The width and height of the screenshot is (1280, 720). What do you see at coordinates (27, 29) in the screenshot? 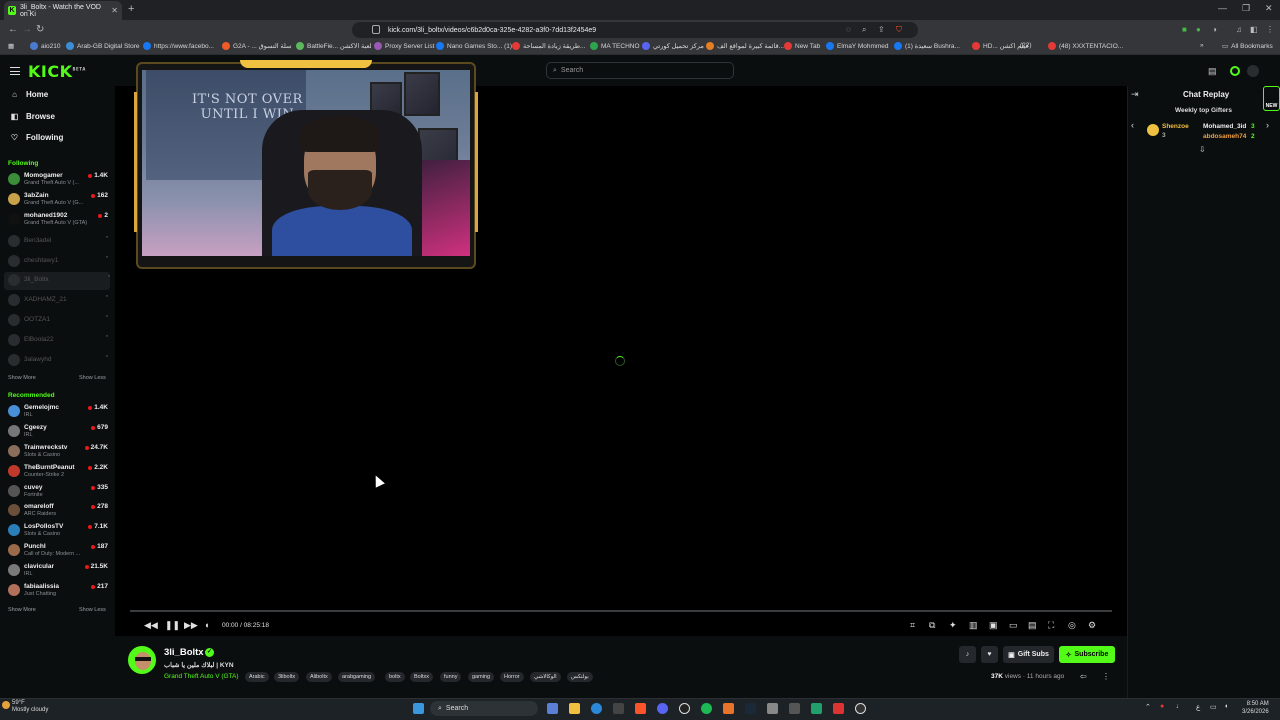
I see `forward-icon: →` at bounding box center [27, 29].